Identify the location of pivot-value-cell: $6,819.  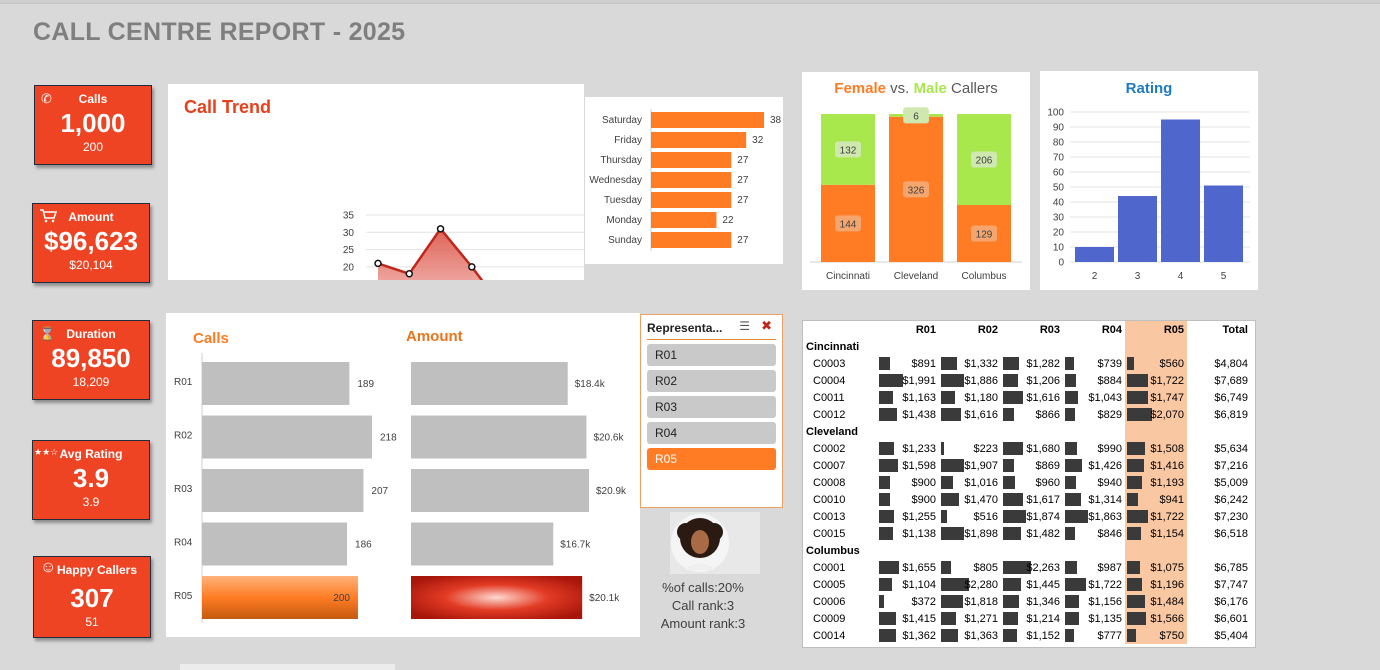
(1219, 414).